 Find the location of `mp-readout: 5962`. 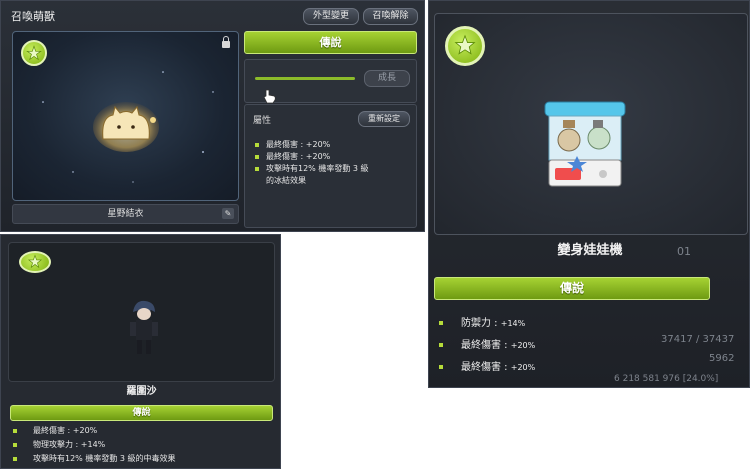

mp-readout: 5962 is located at coordinates (722, 358).